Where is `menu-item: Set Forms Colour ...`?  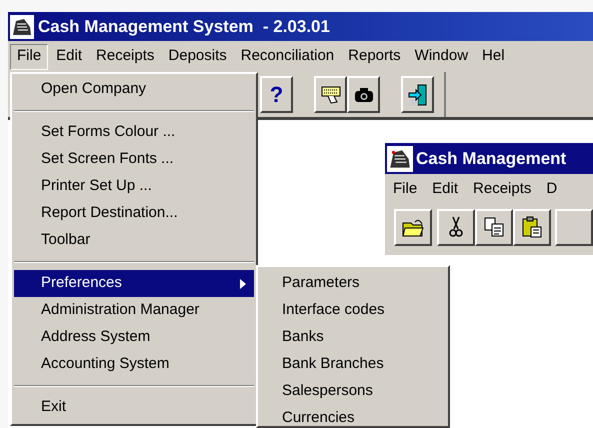 menu-item: Set Forms Colour ... is located at coordinates (134, 132).